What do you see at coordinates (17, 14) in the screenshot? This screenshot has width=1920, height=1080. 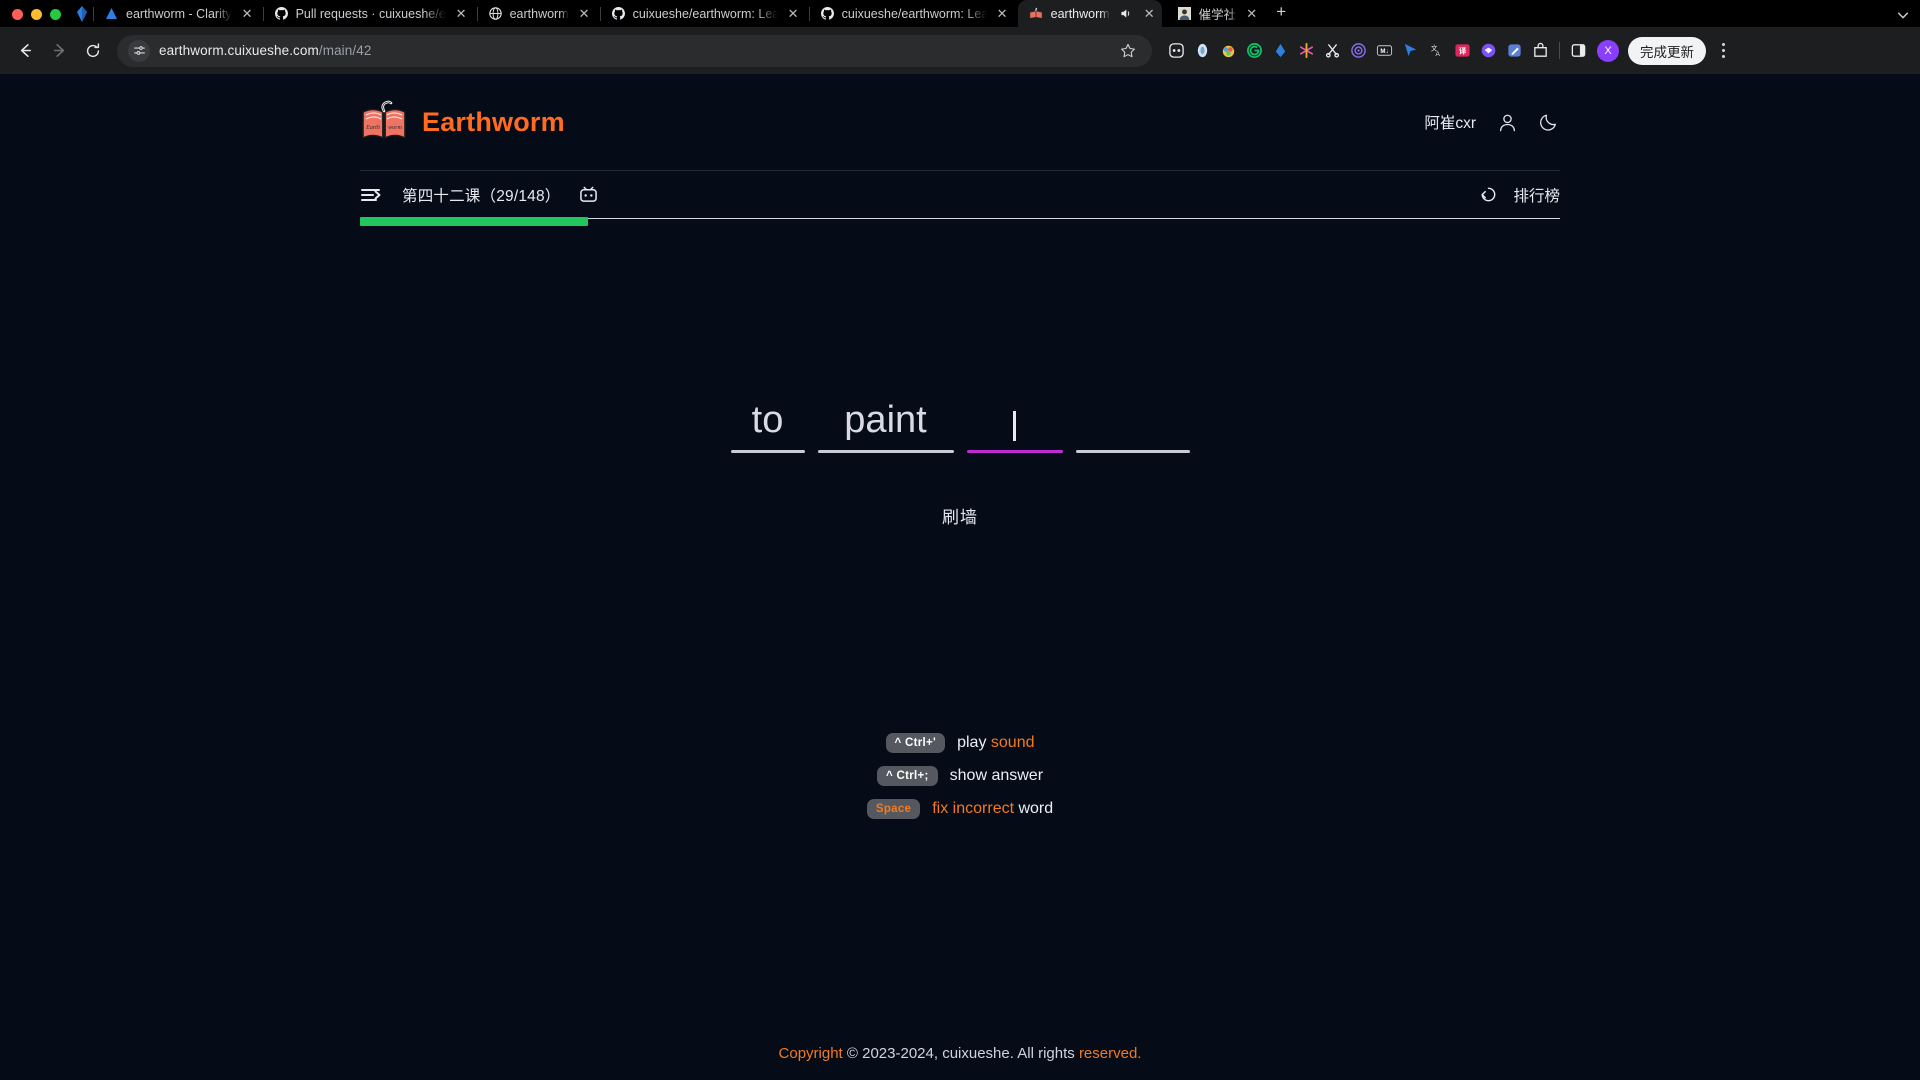 I see `close-window-button` at bounding box center [17, 14].